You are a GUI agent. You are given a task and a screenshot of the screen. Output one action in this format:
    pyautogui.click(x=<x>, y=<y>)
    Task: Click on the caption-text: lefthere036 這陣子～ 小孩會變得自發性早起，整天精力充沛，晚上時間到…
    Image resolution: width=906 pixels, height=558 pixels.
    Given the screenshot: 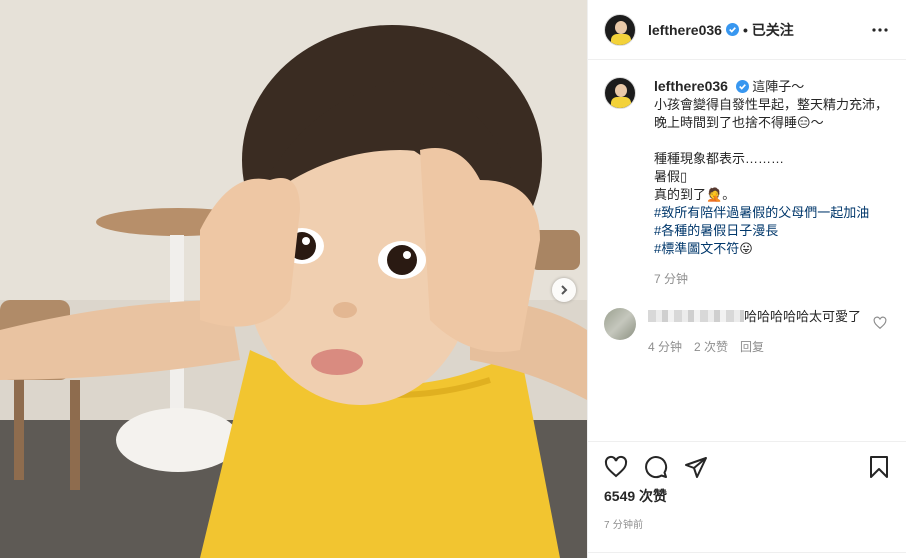 What is the action you would take?
    pyautogui.click(x=772, y=182)
    